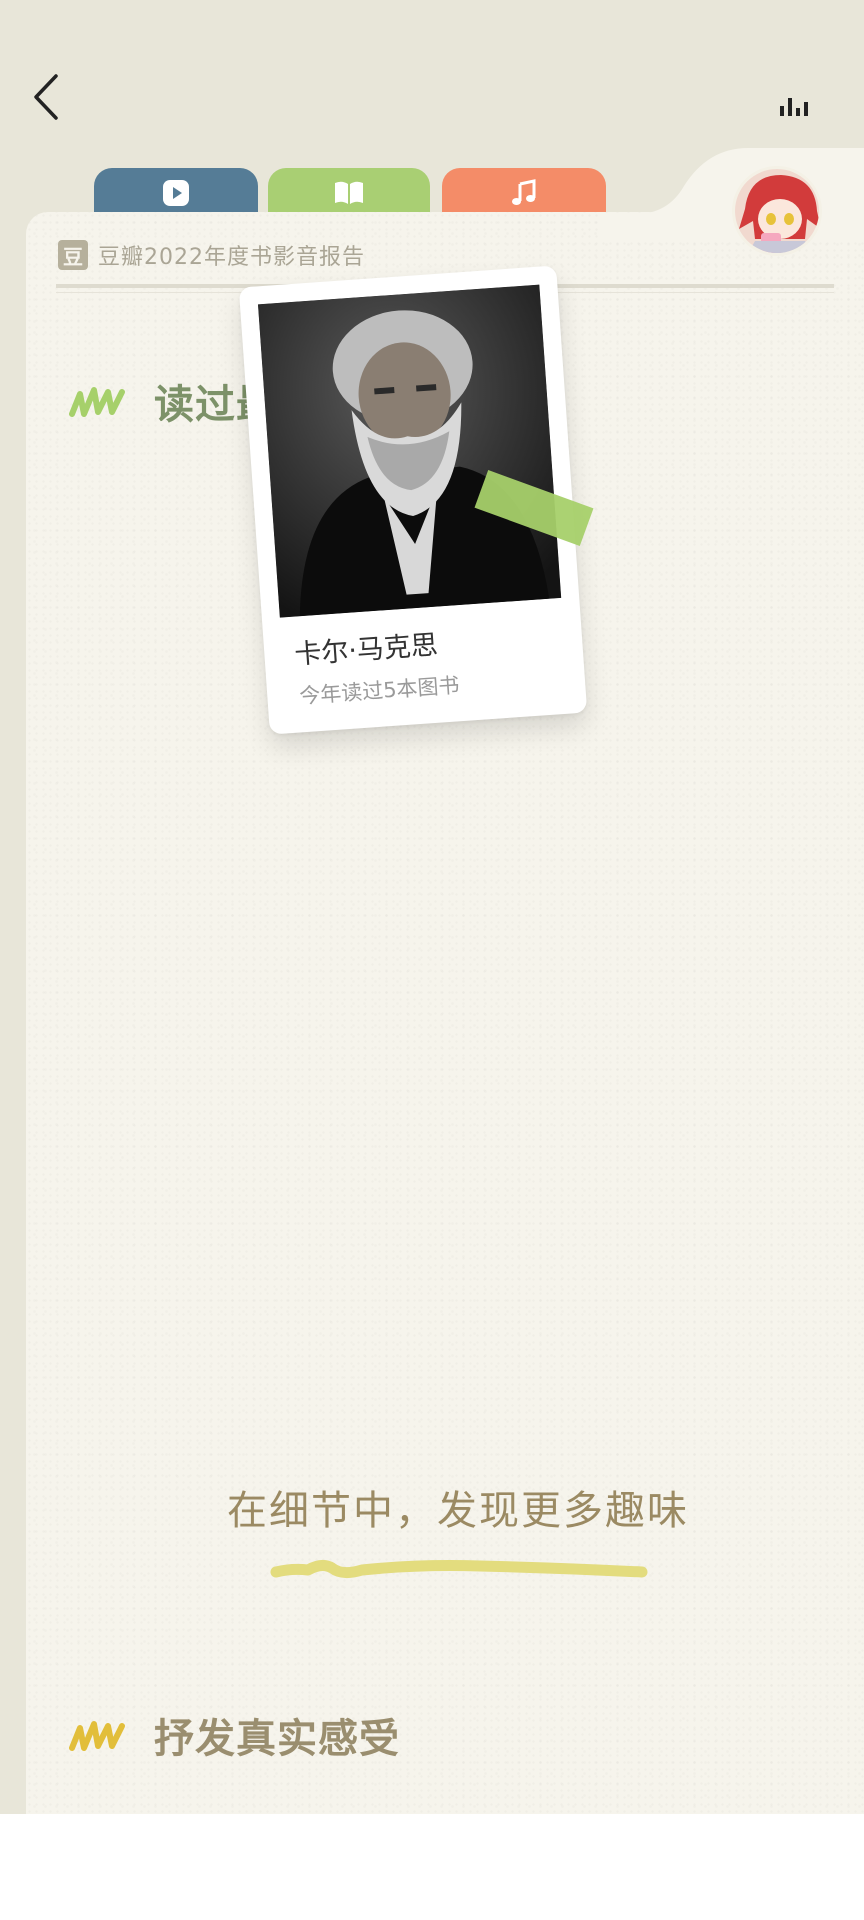 The image size is (864, 1920). What do you see at coordinates (459, 1569) in the screenshot?
I see `underline-squiggle` at bounding box center [459, 1569].